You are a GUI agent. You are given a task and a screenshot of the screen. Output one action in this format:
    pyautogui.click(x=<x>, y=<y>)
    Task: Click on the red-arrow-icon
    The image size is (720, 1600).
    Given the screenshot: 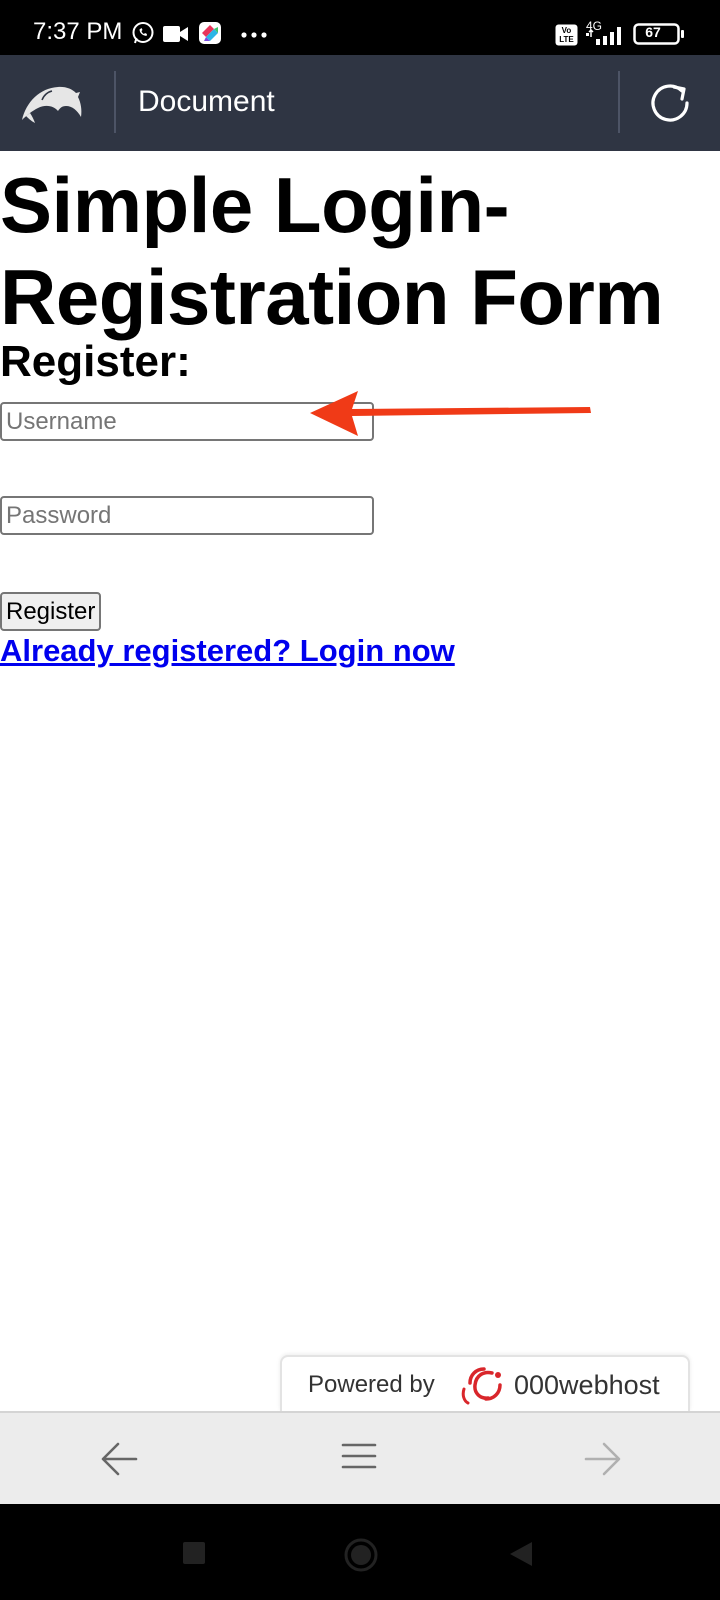 What is the action you would take?
    pyautogui.click(x=450, y=413)
    